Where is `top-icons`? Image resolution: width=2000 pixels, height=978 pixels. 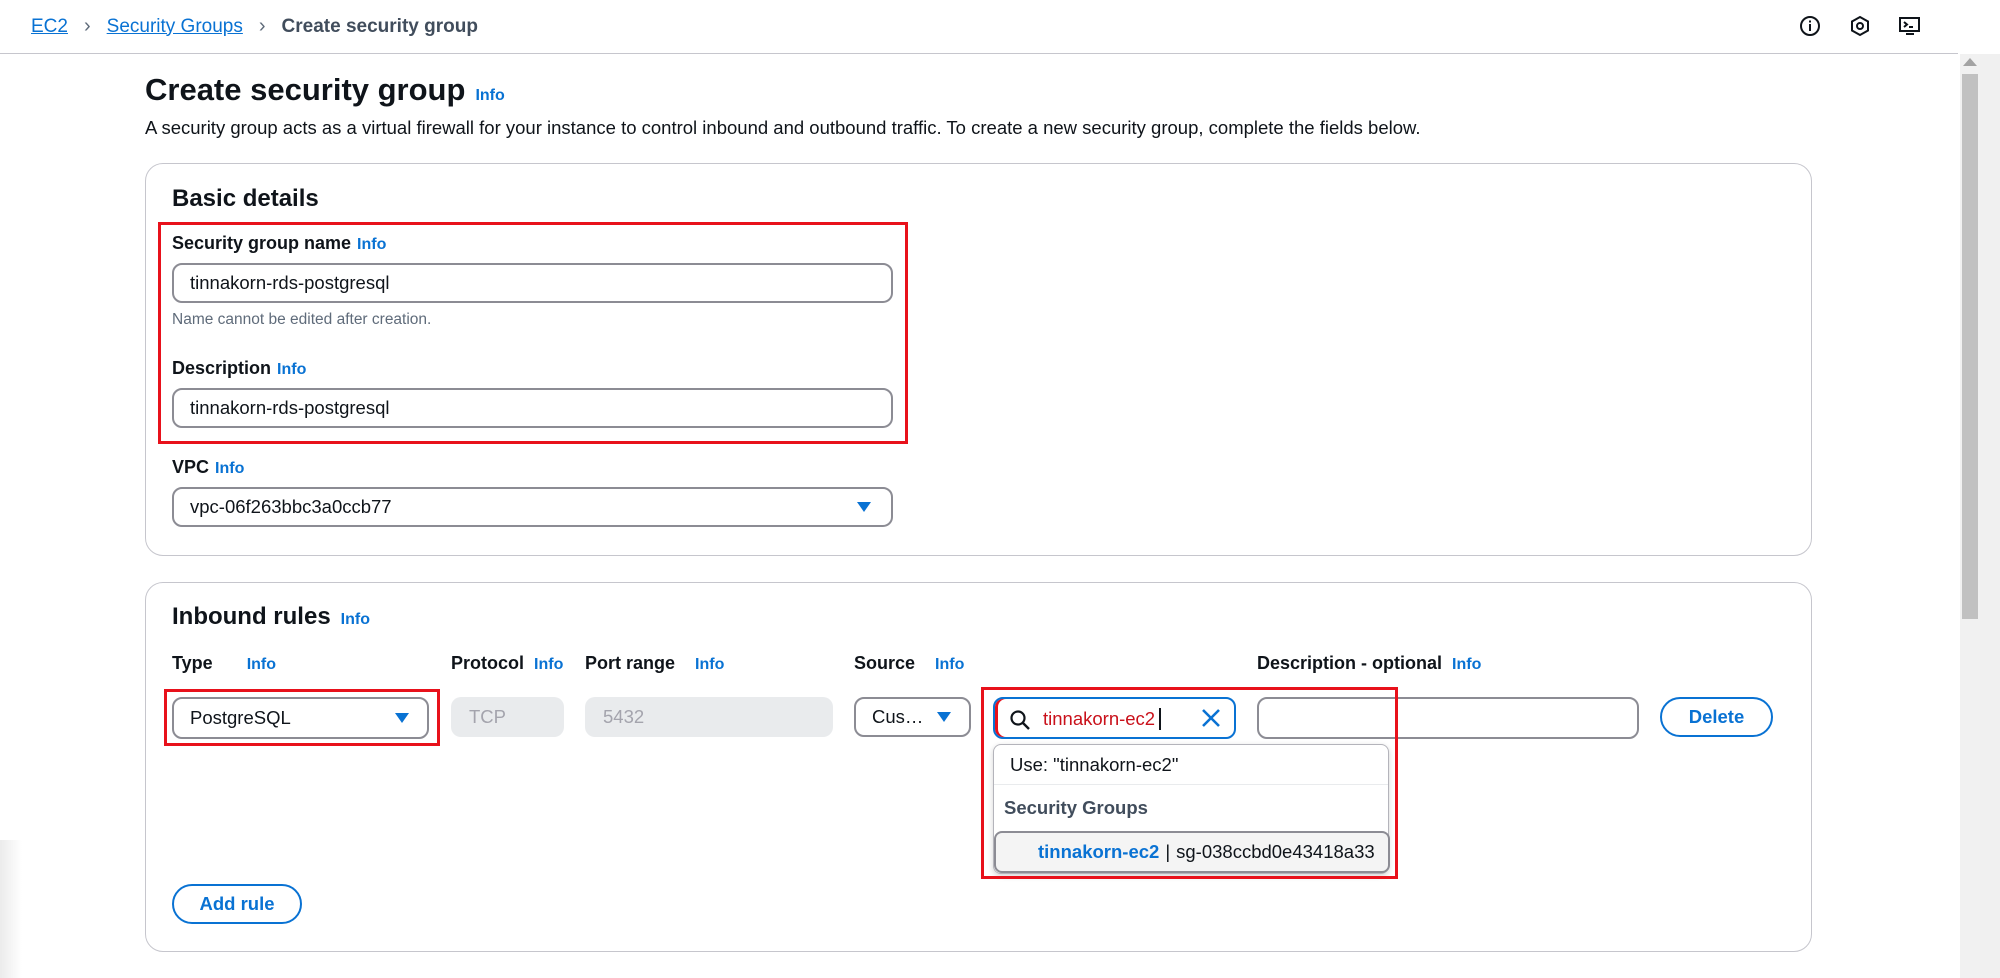 top-icons is located at coordinates (1860, 26).